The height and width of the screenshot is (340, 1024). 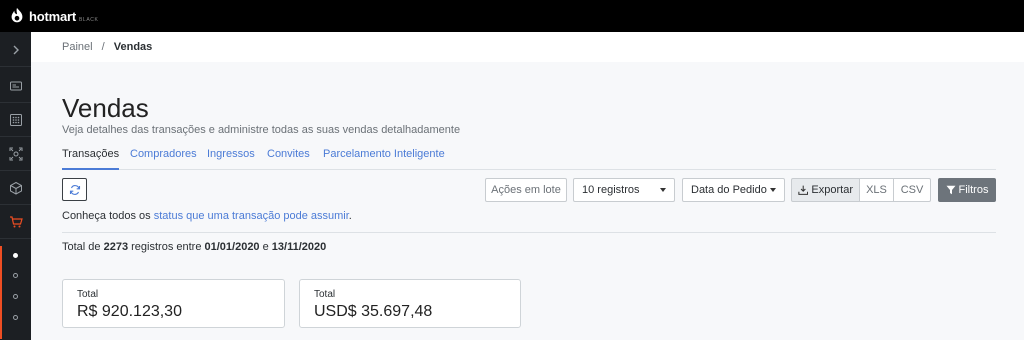 What do you see at coordinates (163, 159) in the screenshot?
I see `tab-compradores: Compradores` at bounding box center [163, 159].